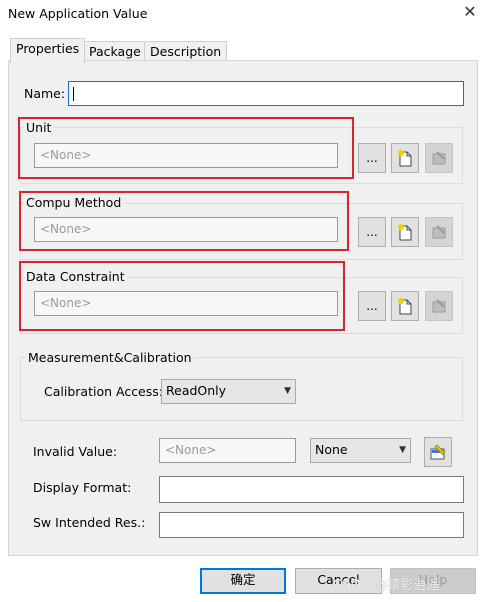 This screenshot has height=602, width=486. I want to click on calibration-access-label: Calibration Access:, so click(103, 391).